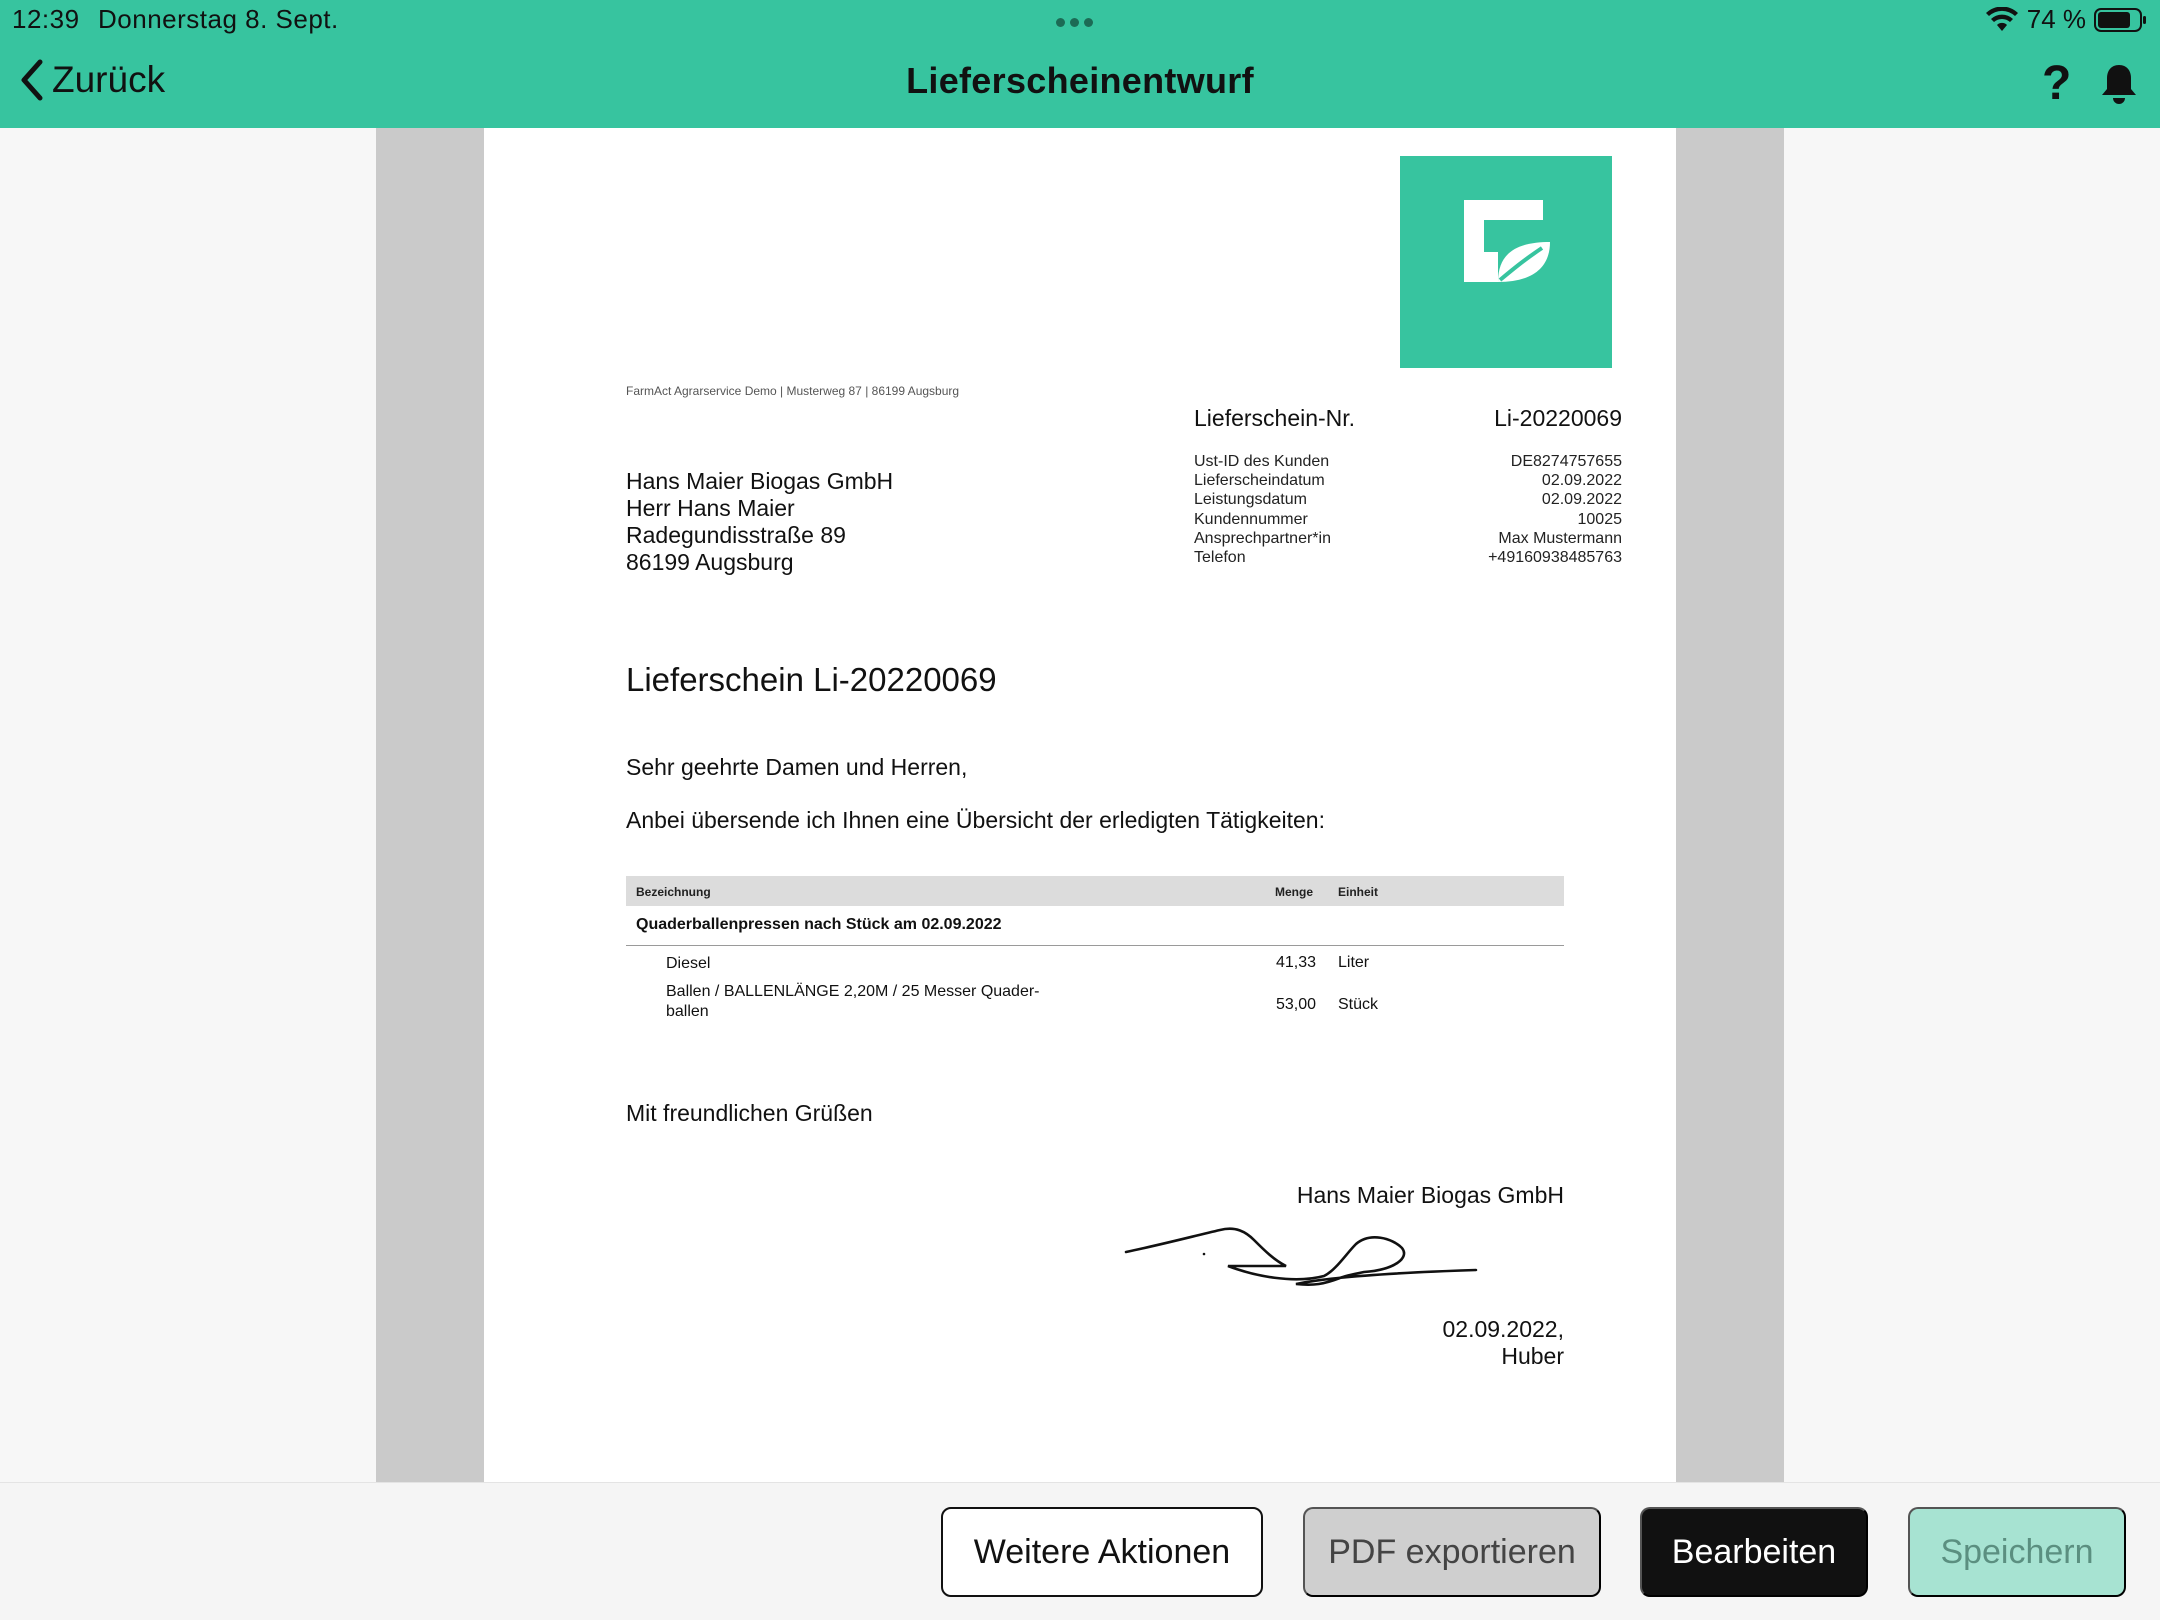  Describe the element at coordinates (1358, 1004) in the screenshot. I see `row-unit: Stück` at that location.